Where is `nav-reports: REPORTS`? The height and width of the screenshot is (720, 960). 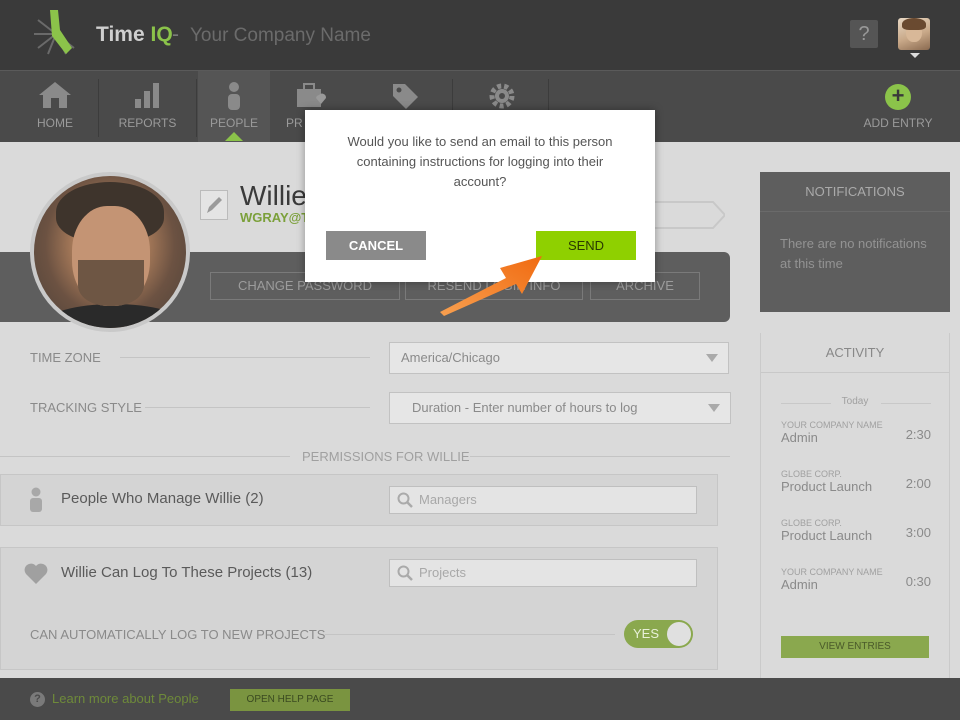
nav-reports: REPORTS is located at coordinates (147, 107).